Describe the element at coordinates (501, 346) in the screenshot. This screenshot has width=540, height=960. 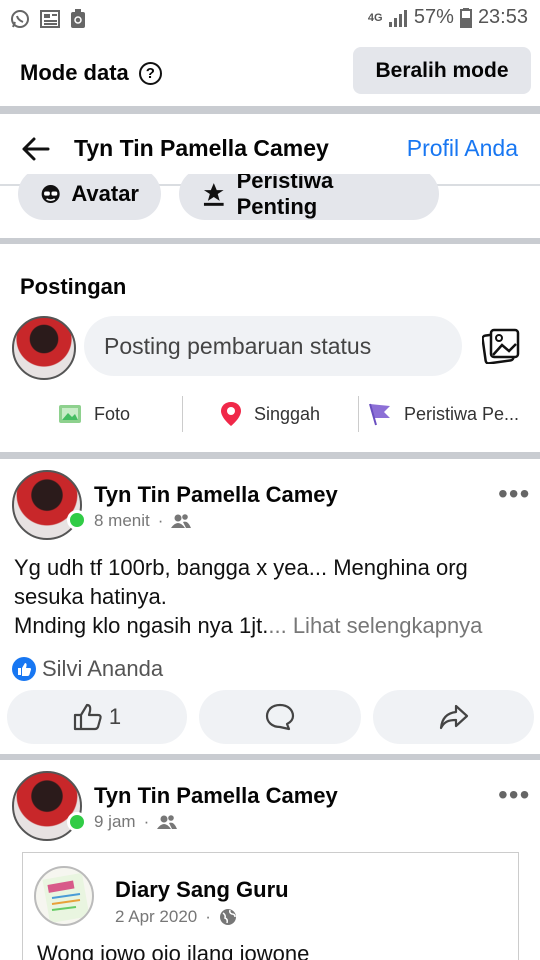
I see `add-photo-icon` at that location.